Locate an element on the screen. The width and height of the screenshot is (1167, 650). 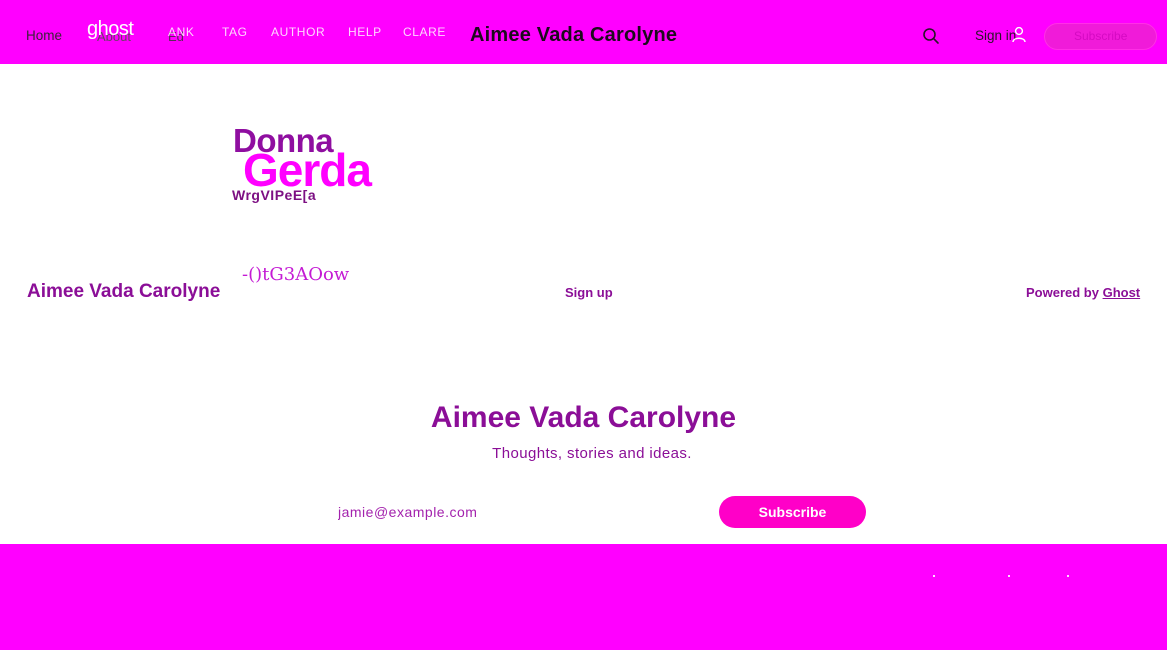
header-subscribe-button: Subscribe is located at coordinates (1100, 36).